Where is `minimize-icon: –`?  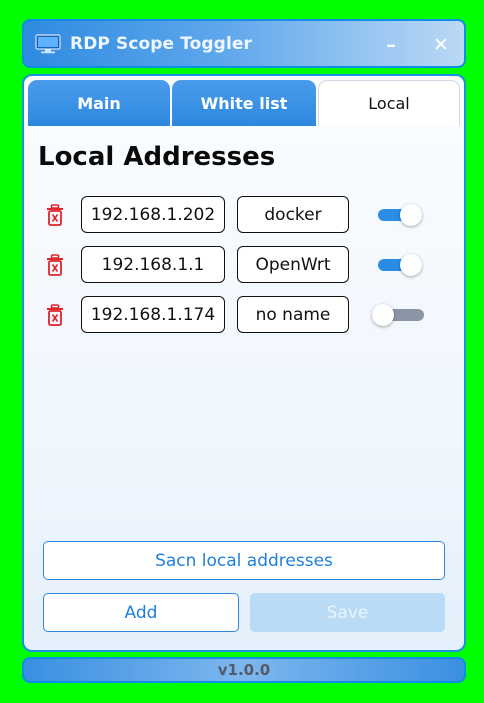 minimize-icon: – is located at coordinates (391, 45).